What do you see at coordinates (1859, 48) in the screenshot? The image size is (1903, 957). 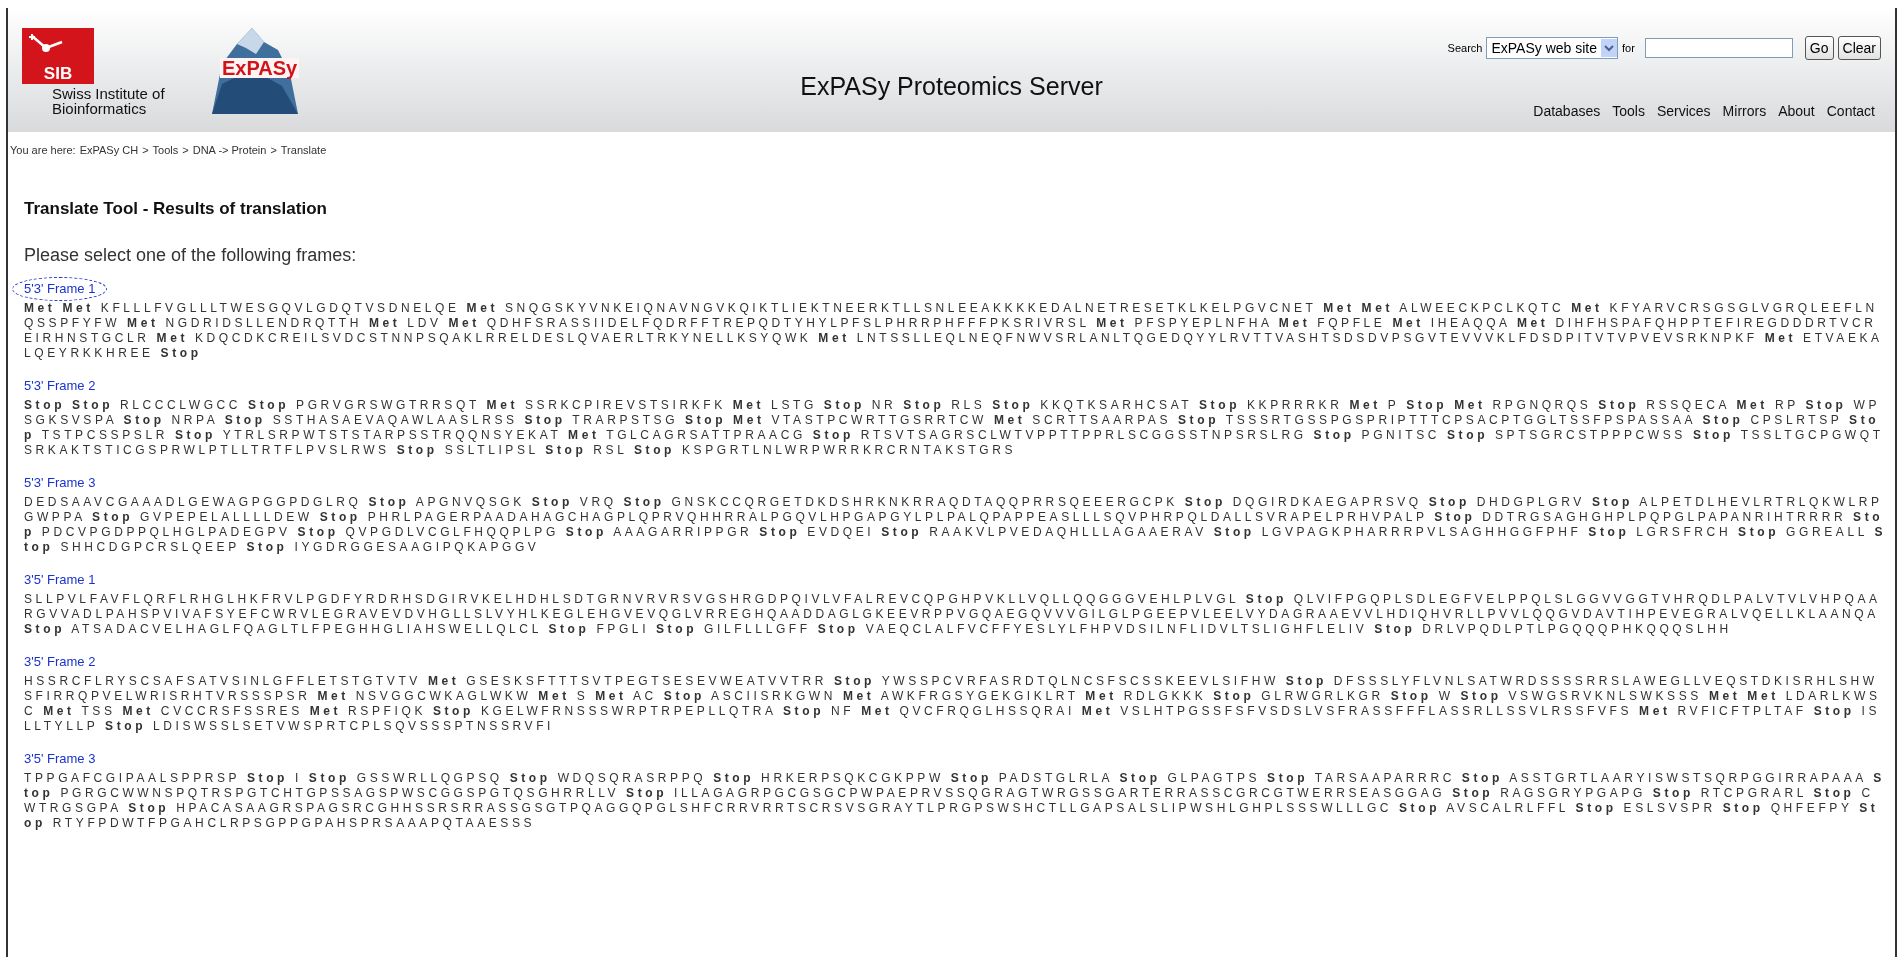 I see `search-form-button: Clear` at bounding box center [1859, 48].